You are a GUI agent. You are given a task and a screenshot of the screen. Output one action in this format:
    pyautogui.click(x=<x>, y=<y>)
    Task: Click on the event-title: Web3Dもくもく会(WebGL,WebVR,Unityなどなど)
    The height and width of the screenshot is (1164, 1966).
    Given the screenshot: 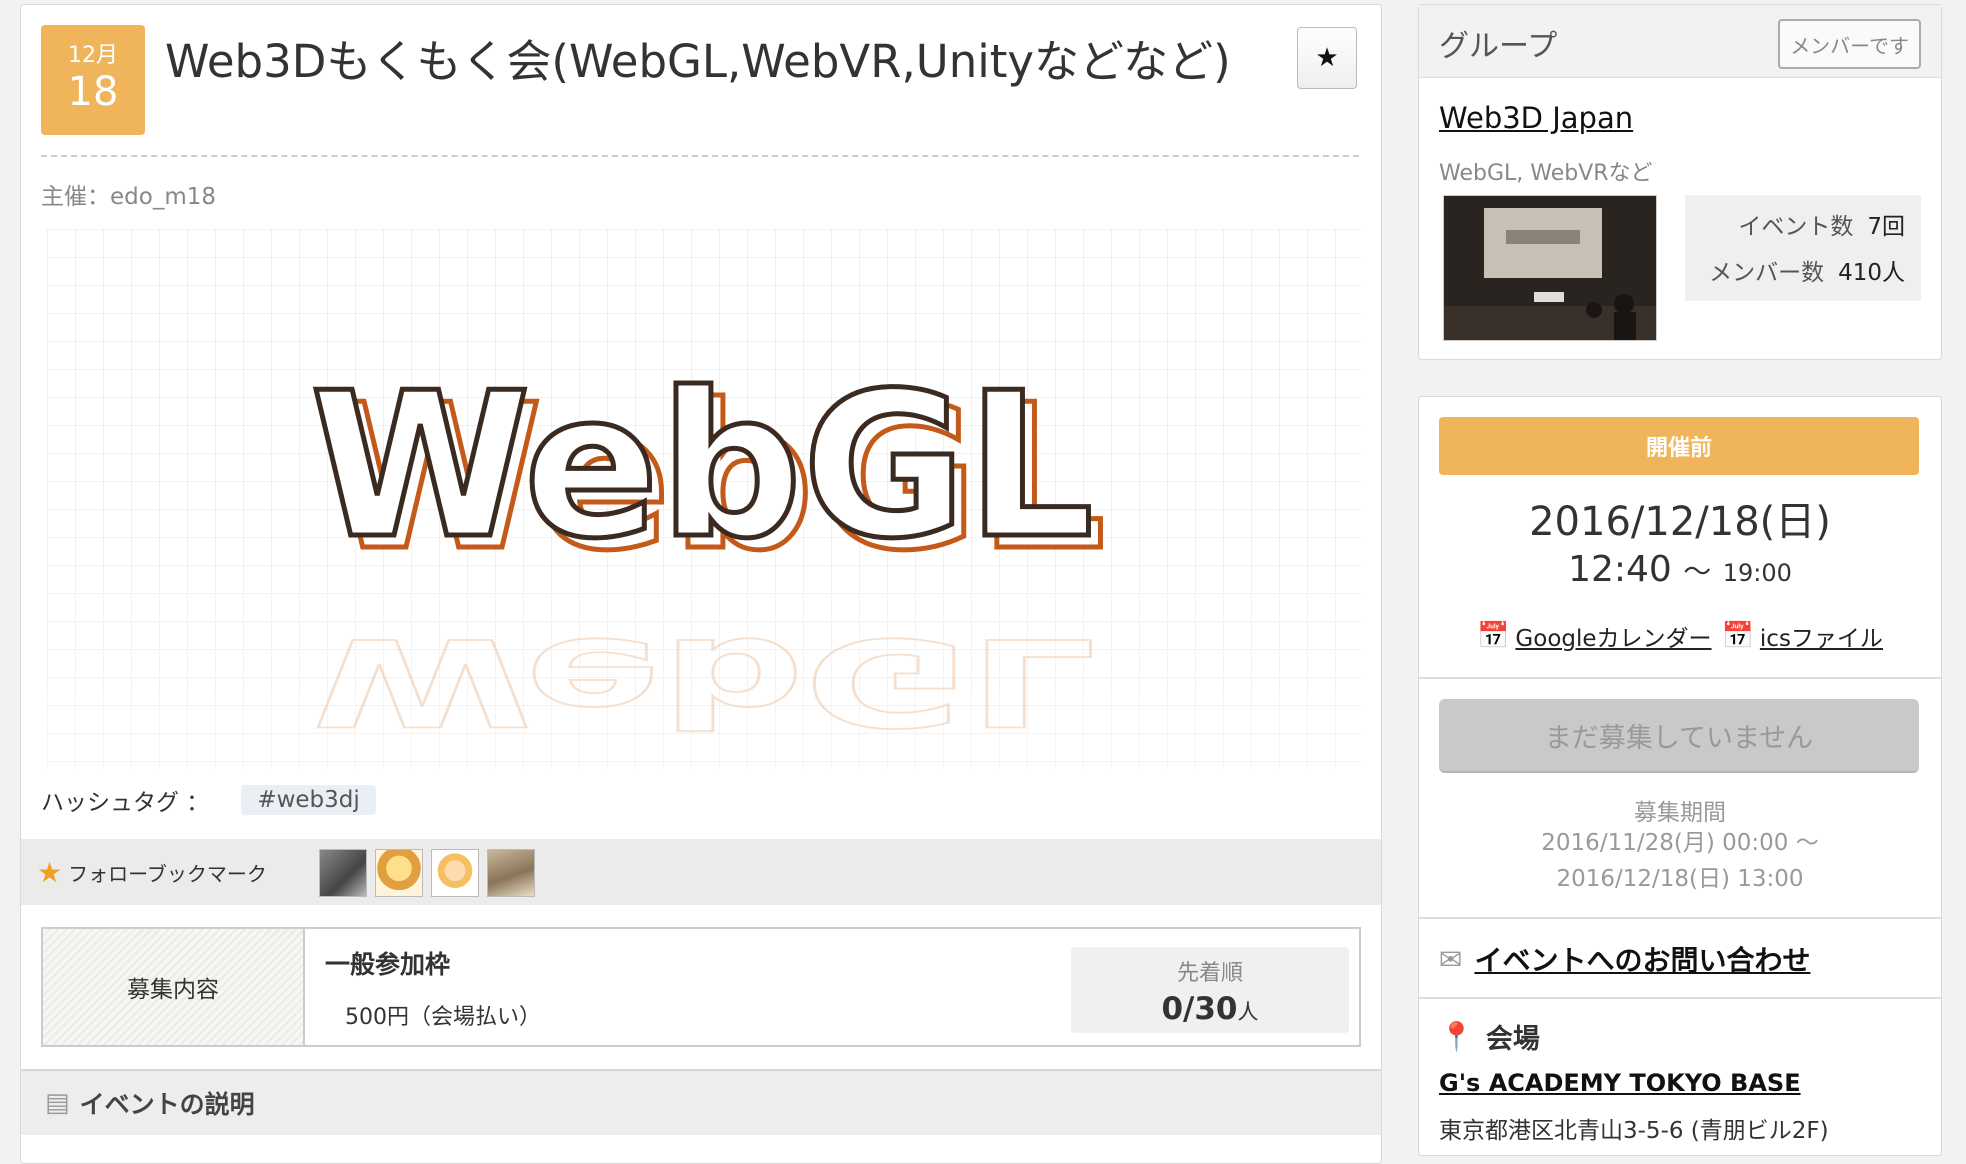 What is the action you would take?
    pyautogui.click(x=698, y=61)
    